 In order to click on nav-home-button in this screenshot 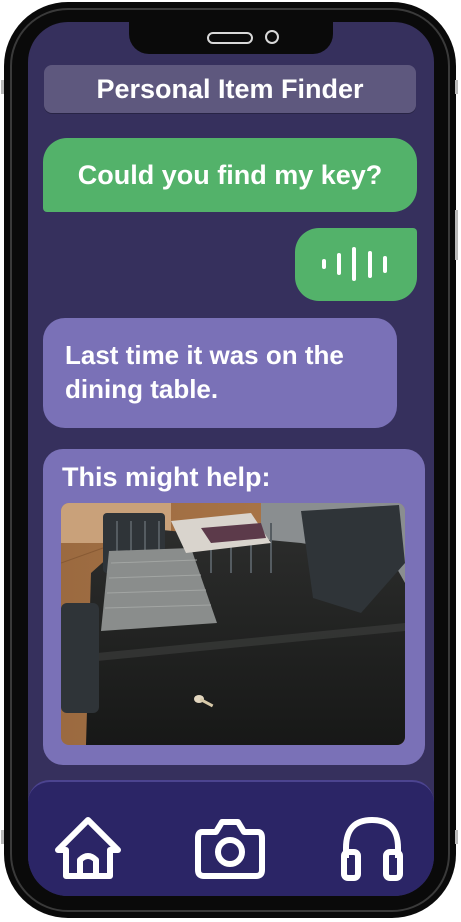, I will do `click(88, 847)`.